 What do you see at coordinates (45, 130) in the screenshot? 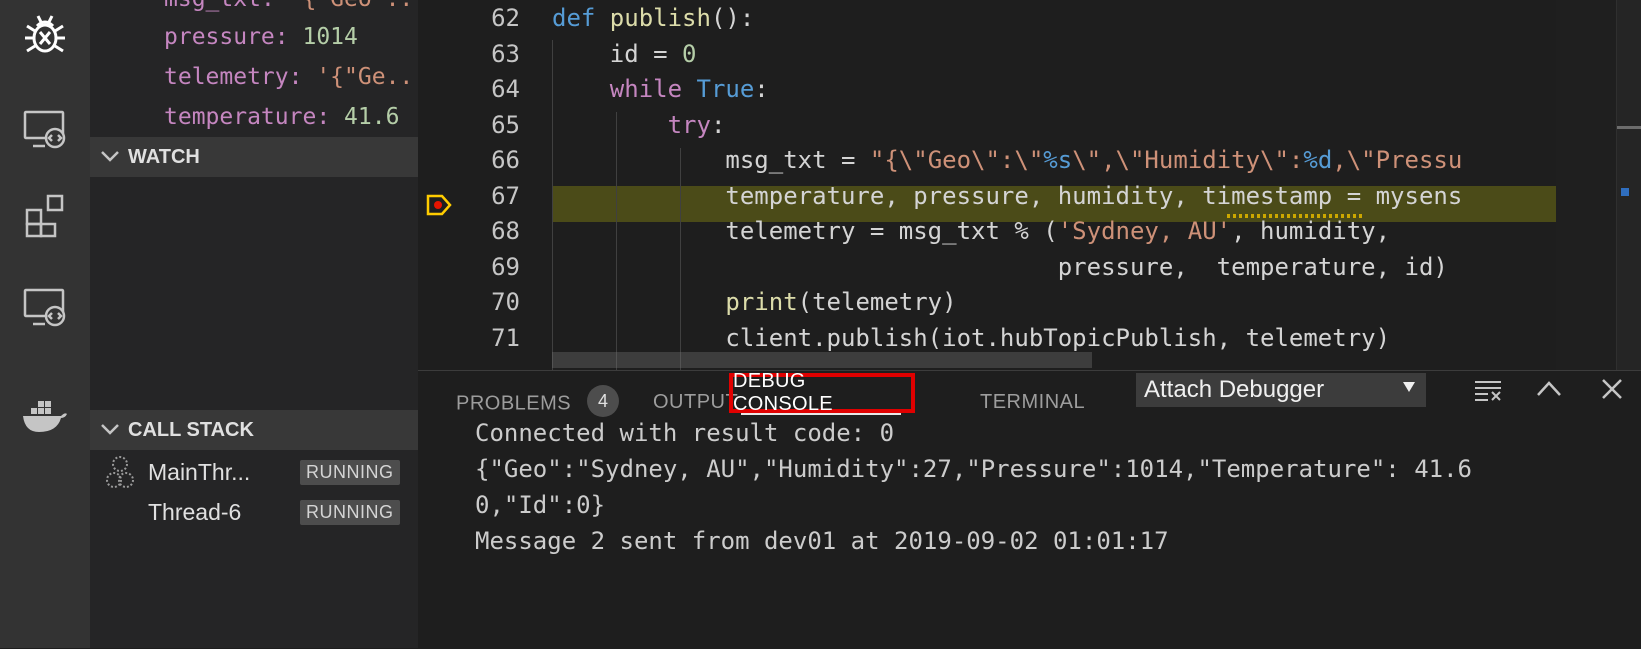
I see `remote-explorer-icon` at bounding box center [45, 130].